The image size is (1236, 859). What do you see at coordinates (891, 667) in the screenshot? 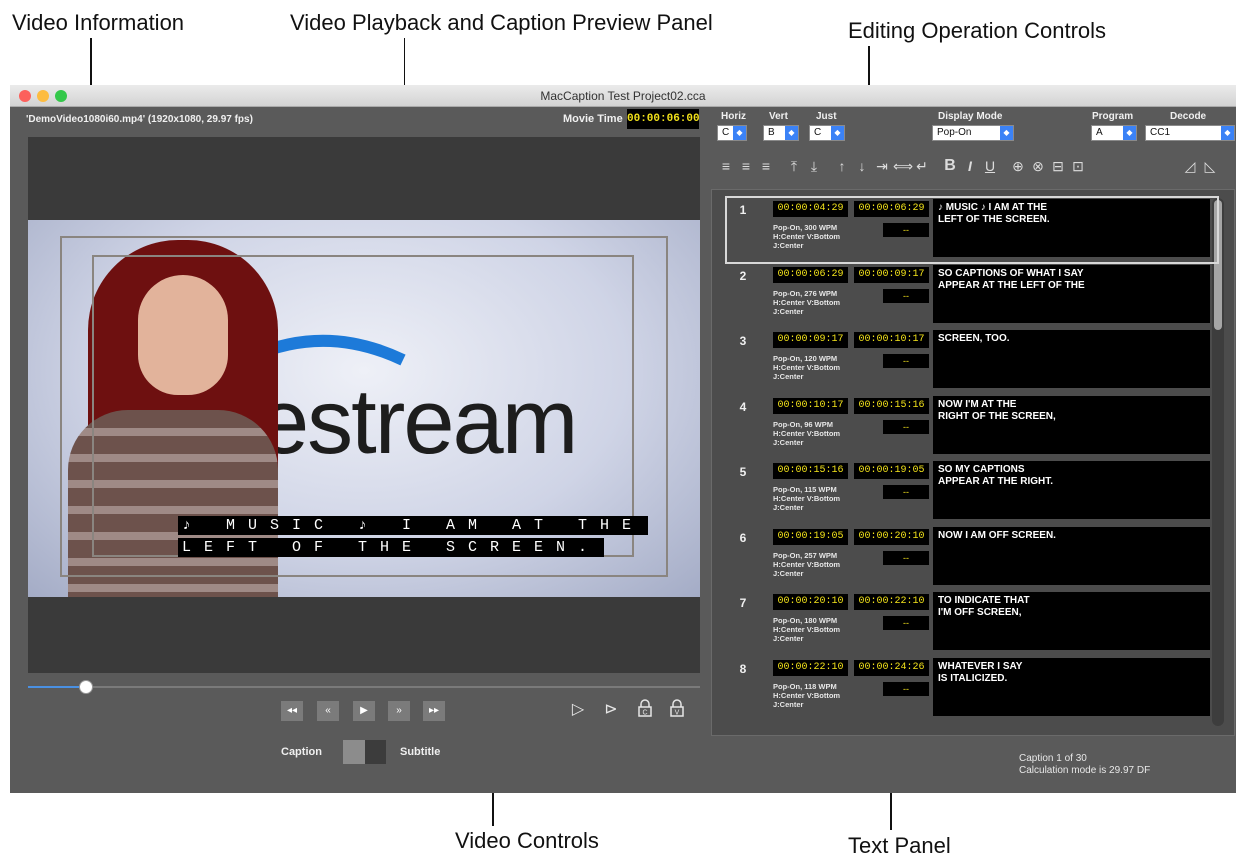
I see `caption-out-time: 00:00:24:26` at bounding box center [891, 667].